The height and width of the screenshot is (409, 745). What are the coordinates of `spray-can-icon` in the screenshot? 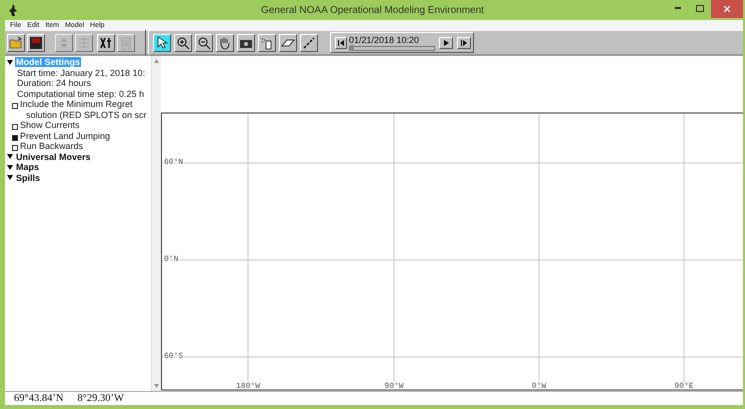 It's located at (267, 43).